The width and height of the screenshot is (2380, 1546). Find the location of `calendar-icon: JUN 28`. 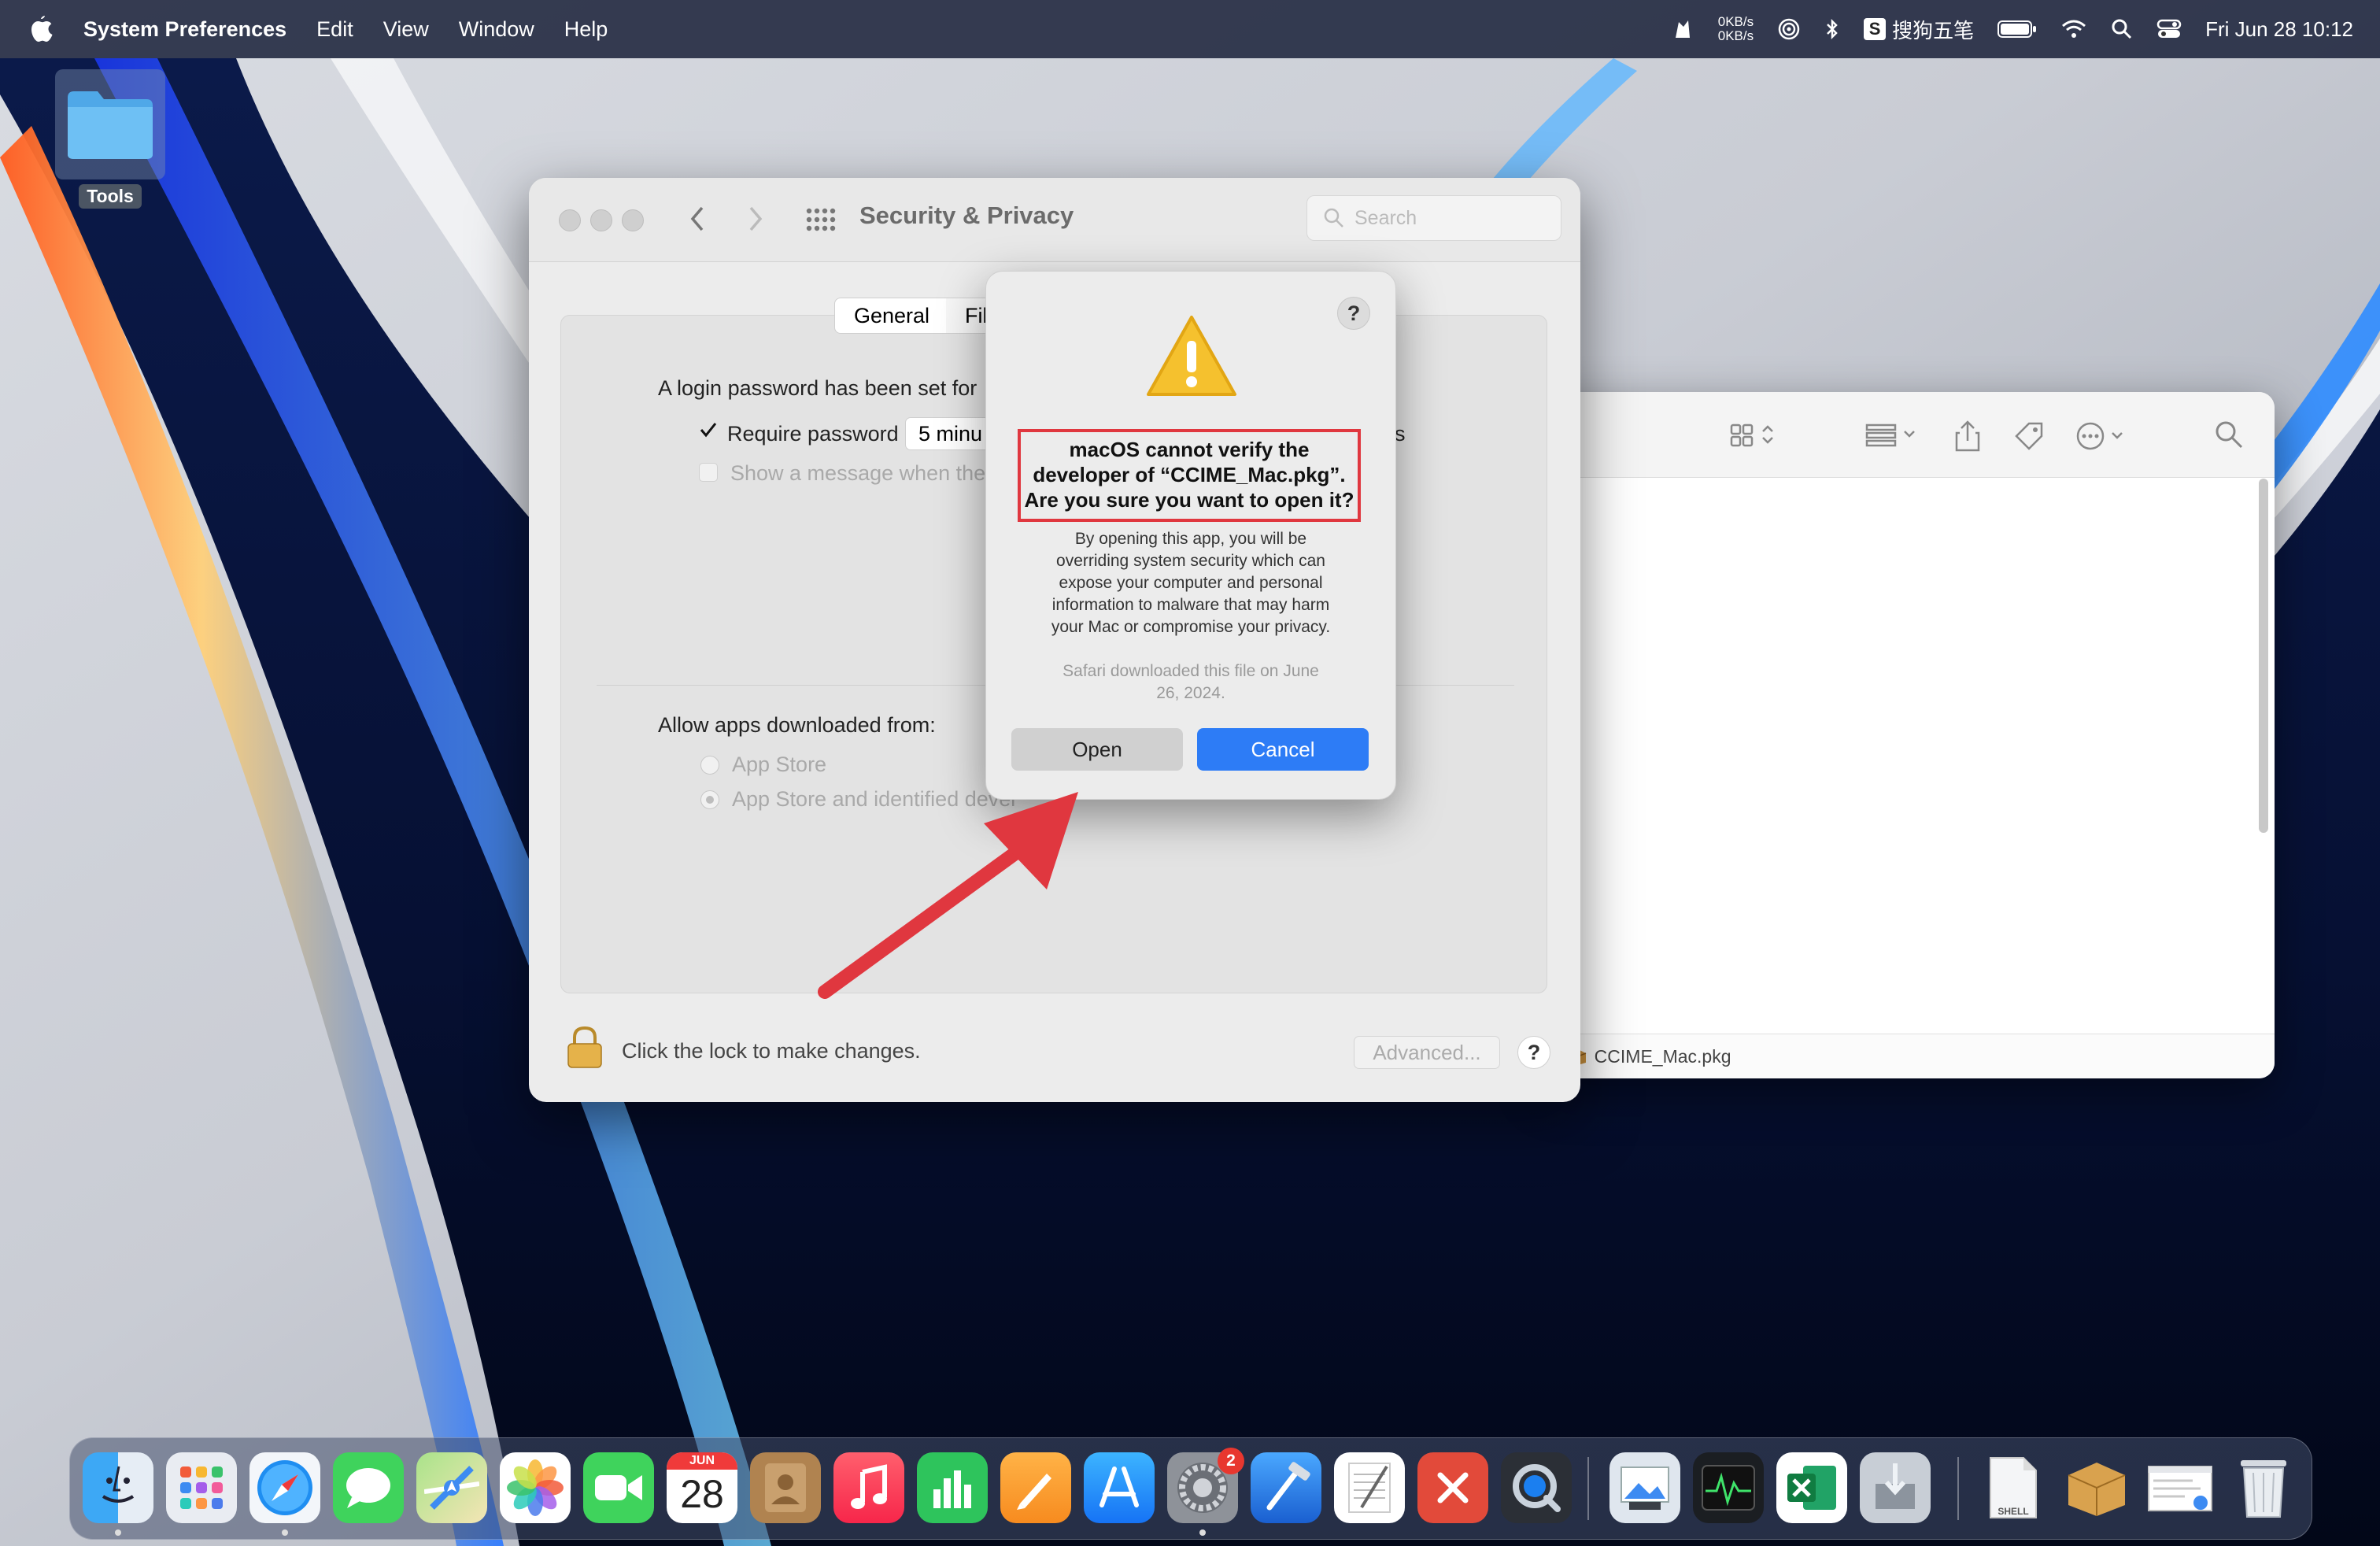

calendar-icon: JUN 28 is located at coordinates (702, 1487).